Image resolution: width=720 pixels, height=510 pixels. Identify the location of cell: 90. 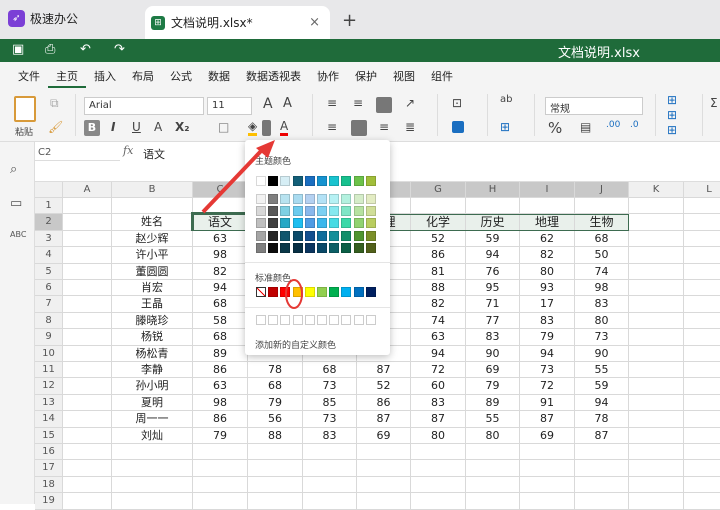
(493, 353).